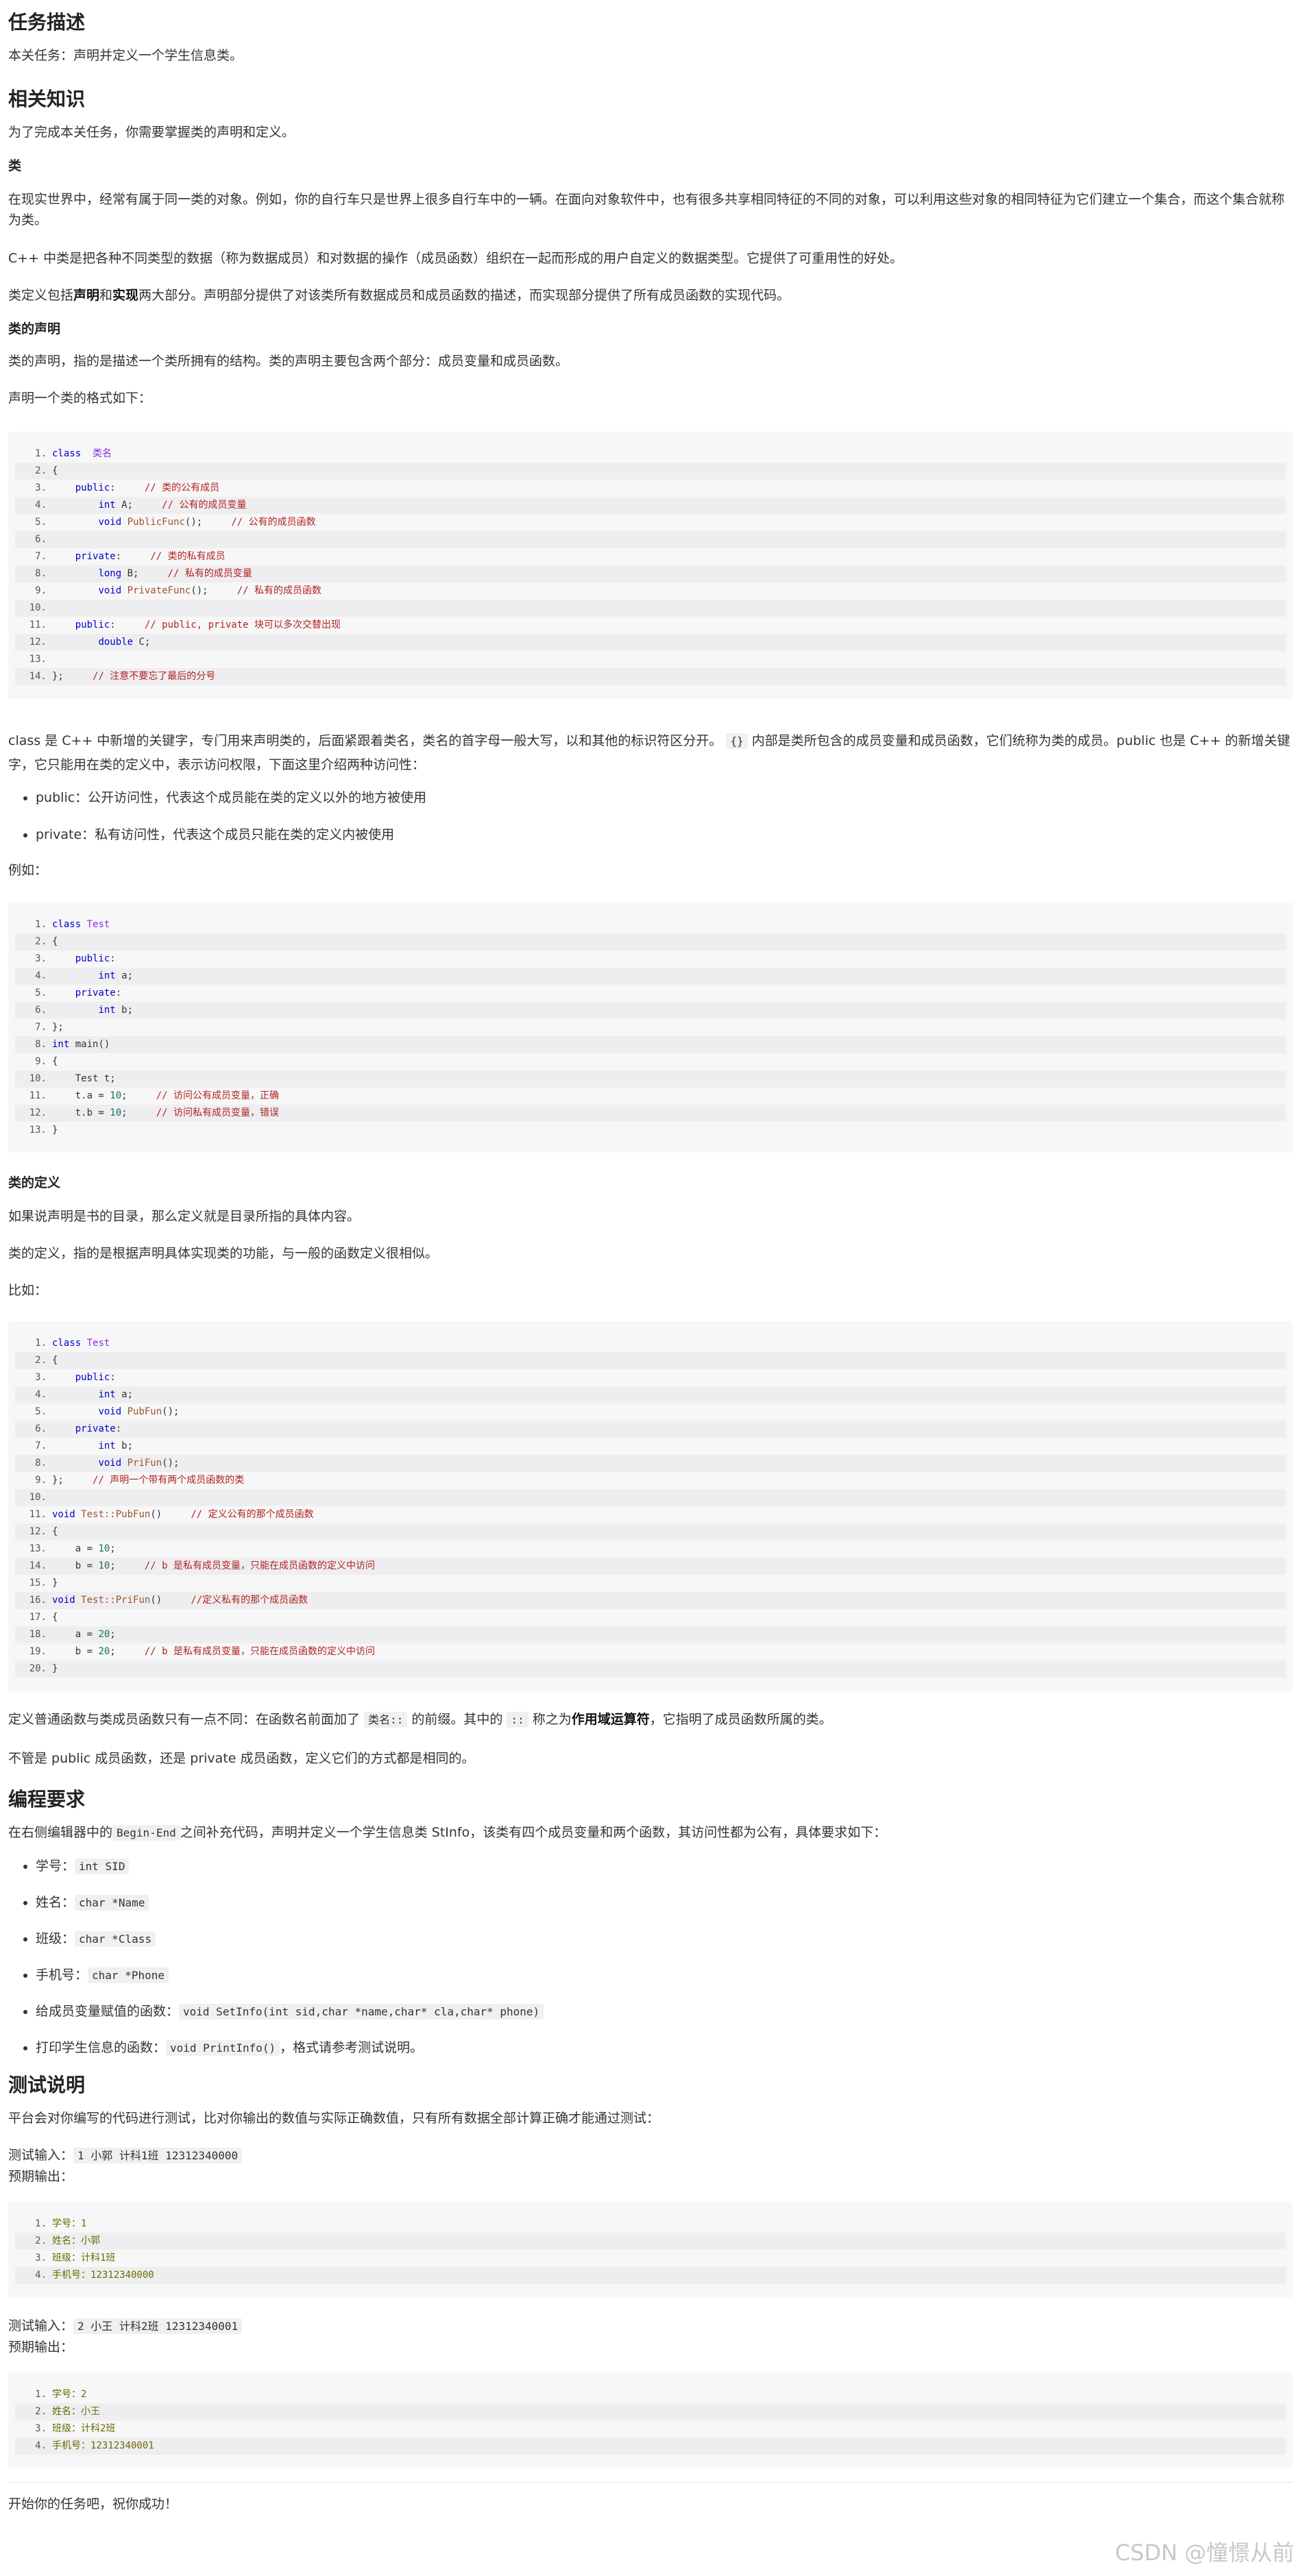  What do you see at coordinates (38, 608) in the screenshot?
I see `line-number: 10.` at bounding box center [38, 608].